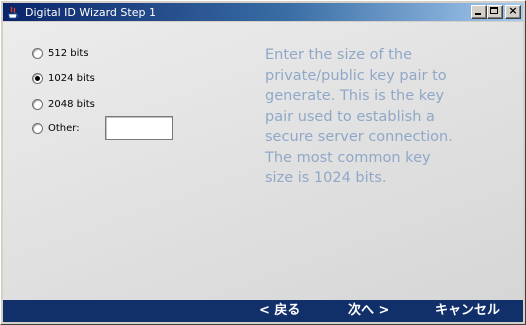  I want to click on option-label: 1024 bits, so click(71, 78).